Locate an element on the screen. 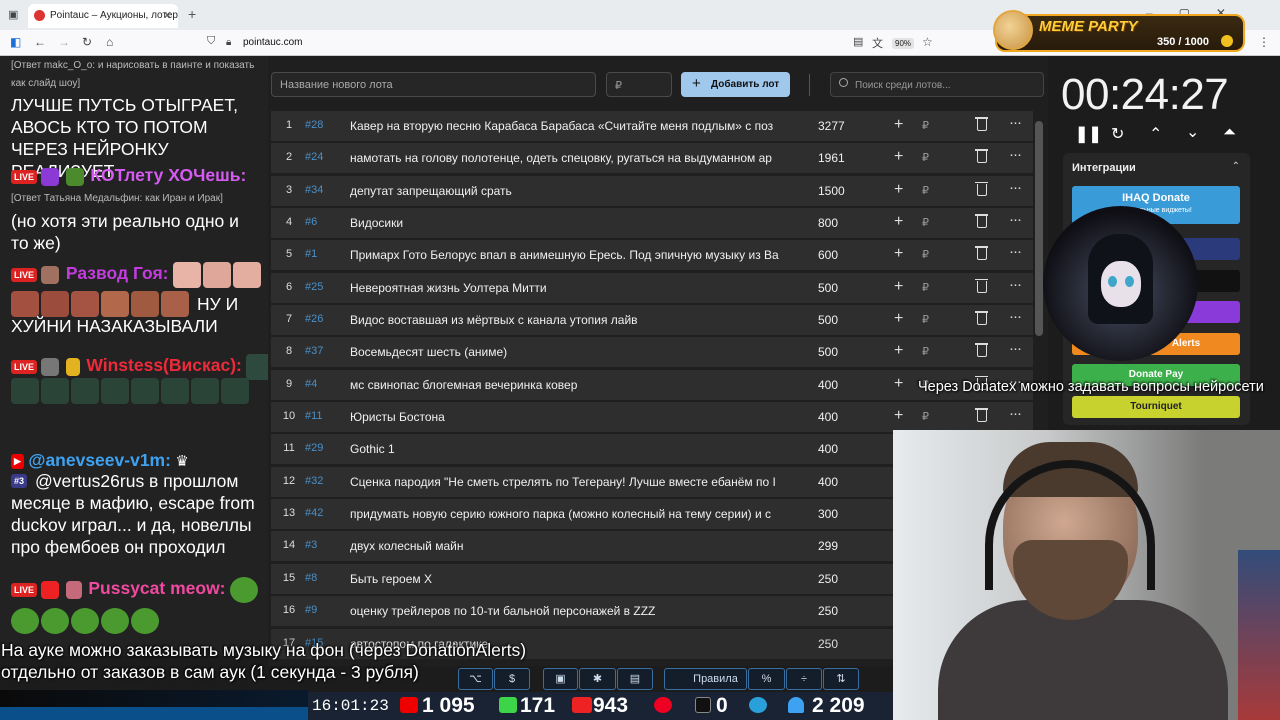  rules-button: Правила is located at coordinates (705, 679).